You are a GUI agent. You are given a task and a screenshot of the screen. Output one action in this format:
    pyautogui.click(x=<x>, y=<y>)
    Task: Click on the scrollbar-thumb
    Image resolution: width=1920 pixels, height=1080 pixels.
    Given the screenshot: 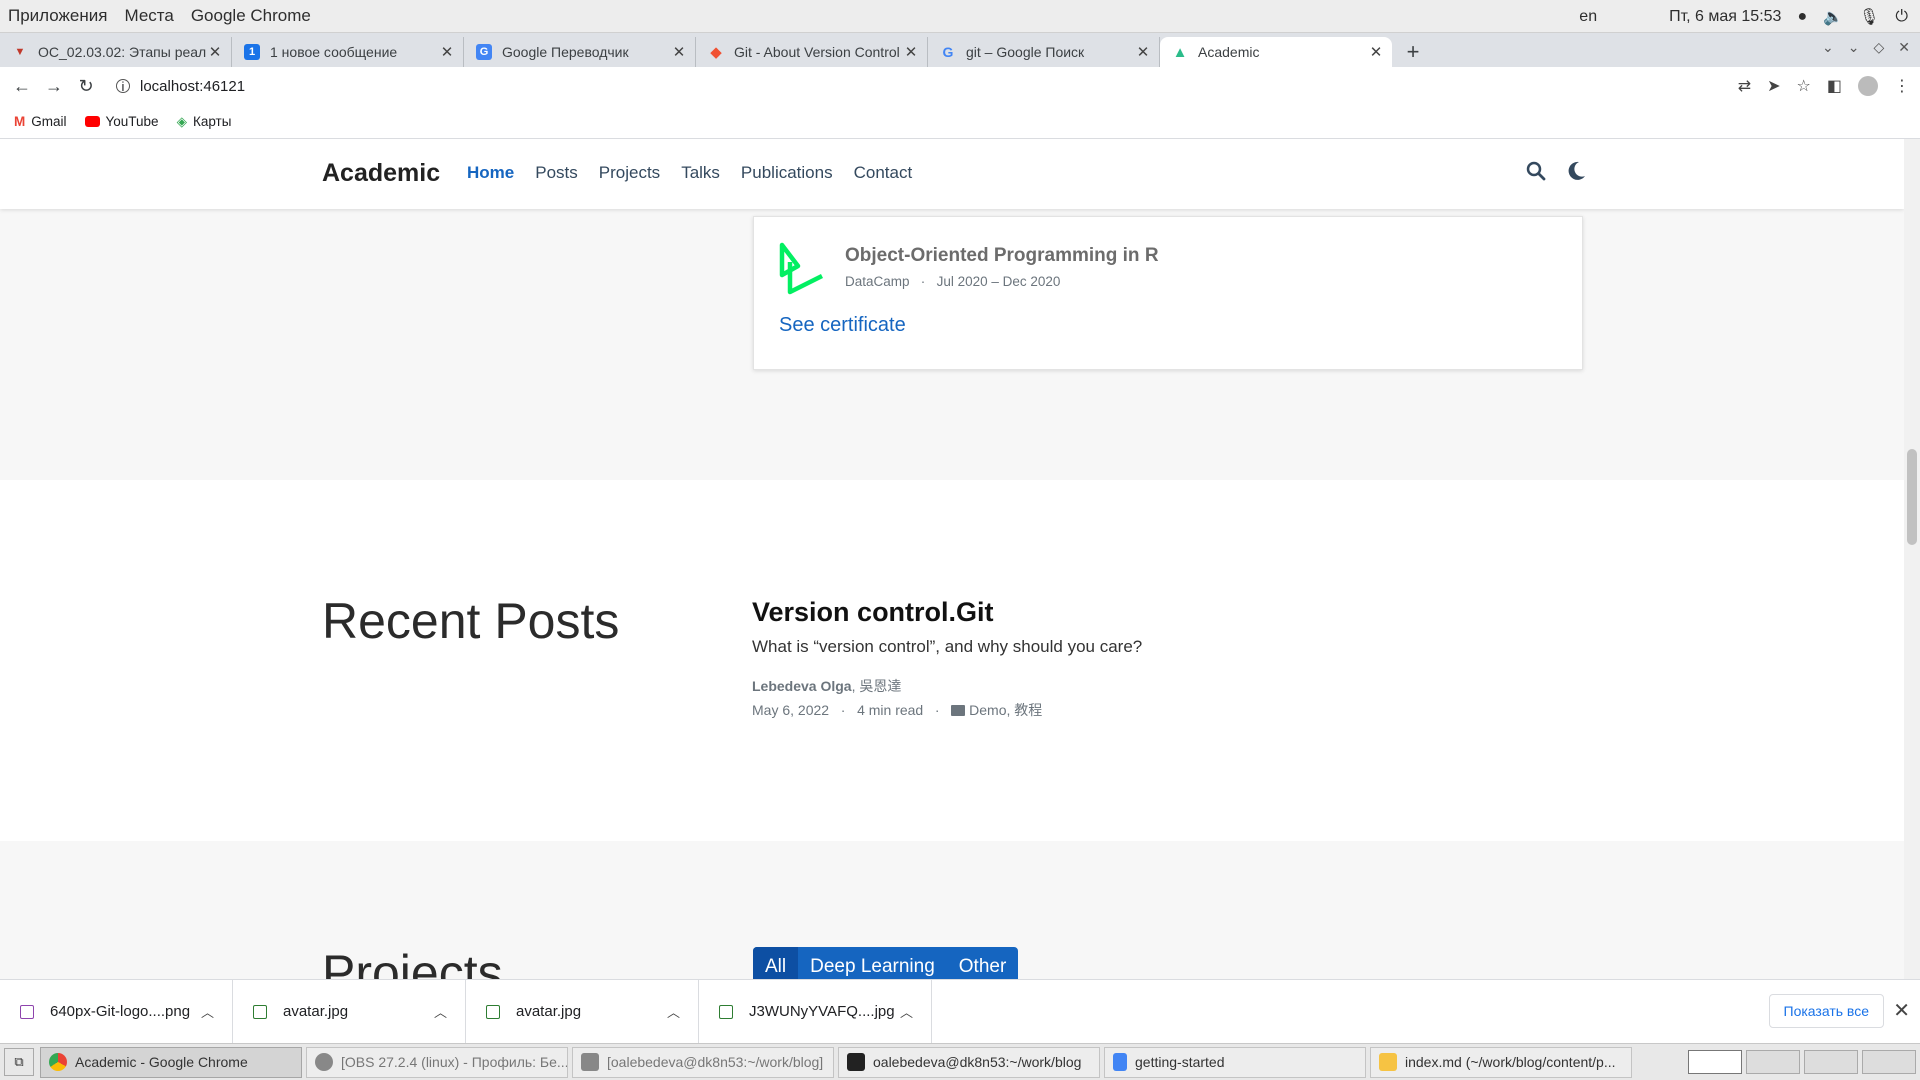 What is the action you would take?
    pyautogui.click(x=1912, y=497)
    